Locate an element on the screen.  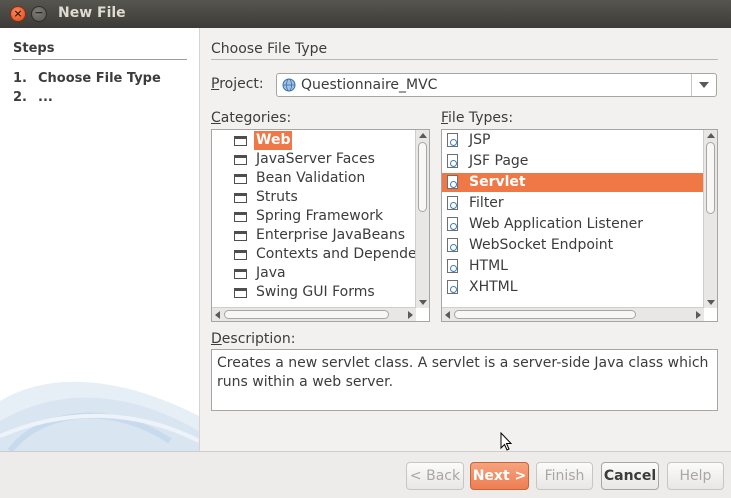
back-button: < Back is located at coordinates (435, 476).